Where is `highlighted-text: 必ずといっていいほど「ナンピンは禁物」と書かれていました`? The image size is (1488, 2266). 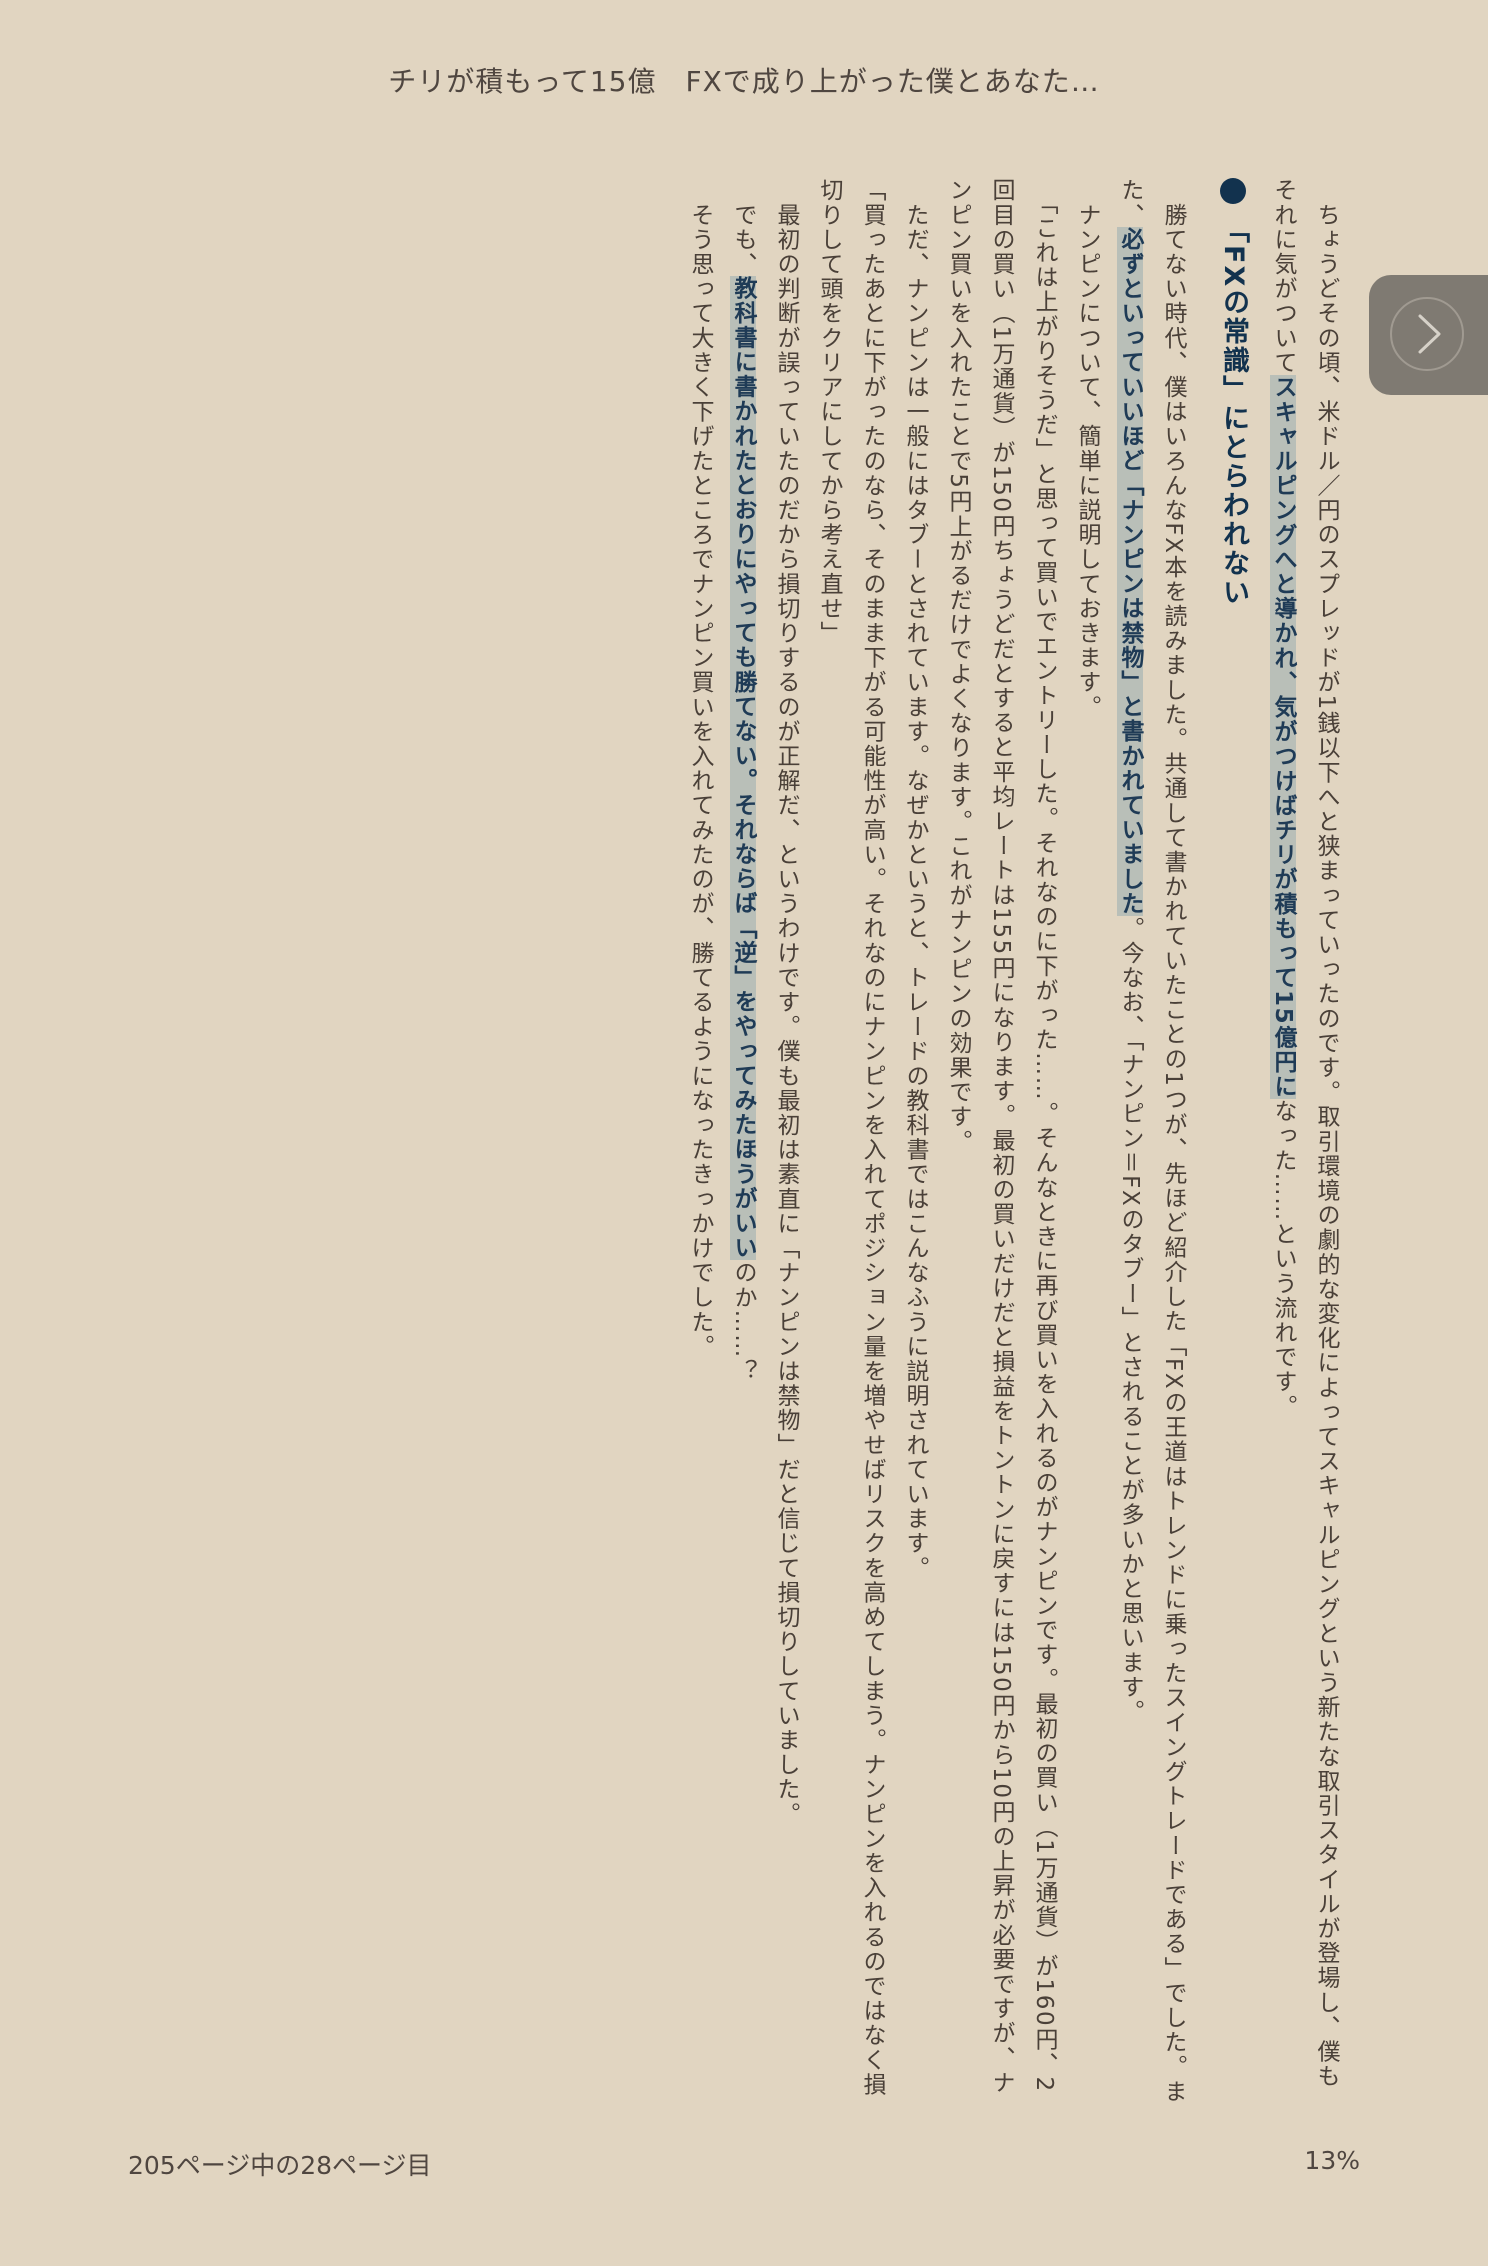 highlighted-text: 必ずといっていいほど「ナンピンは禁物」と書かれていました is located at coordinates (1130, 572).